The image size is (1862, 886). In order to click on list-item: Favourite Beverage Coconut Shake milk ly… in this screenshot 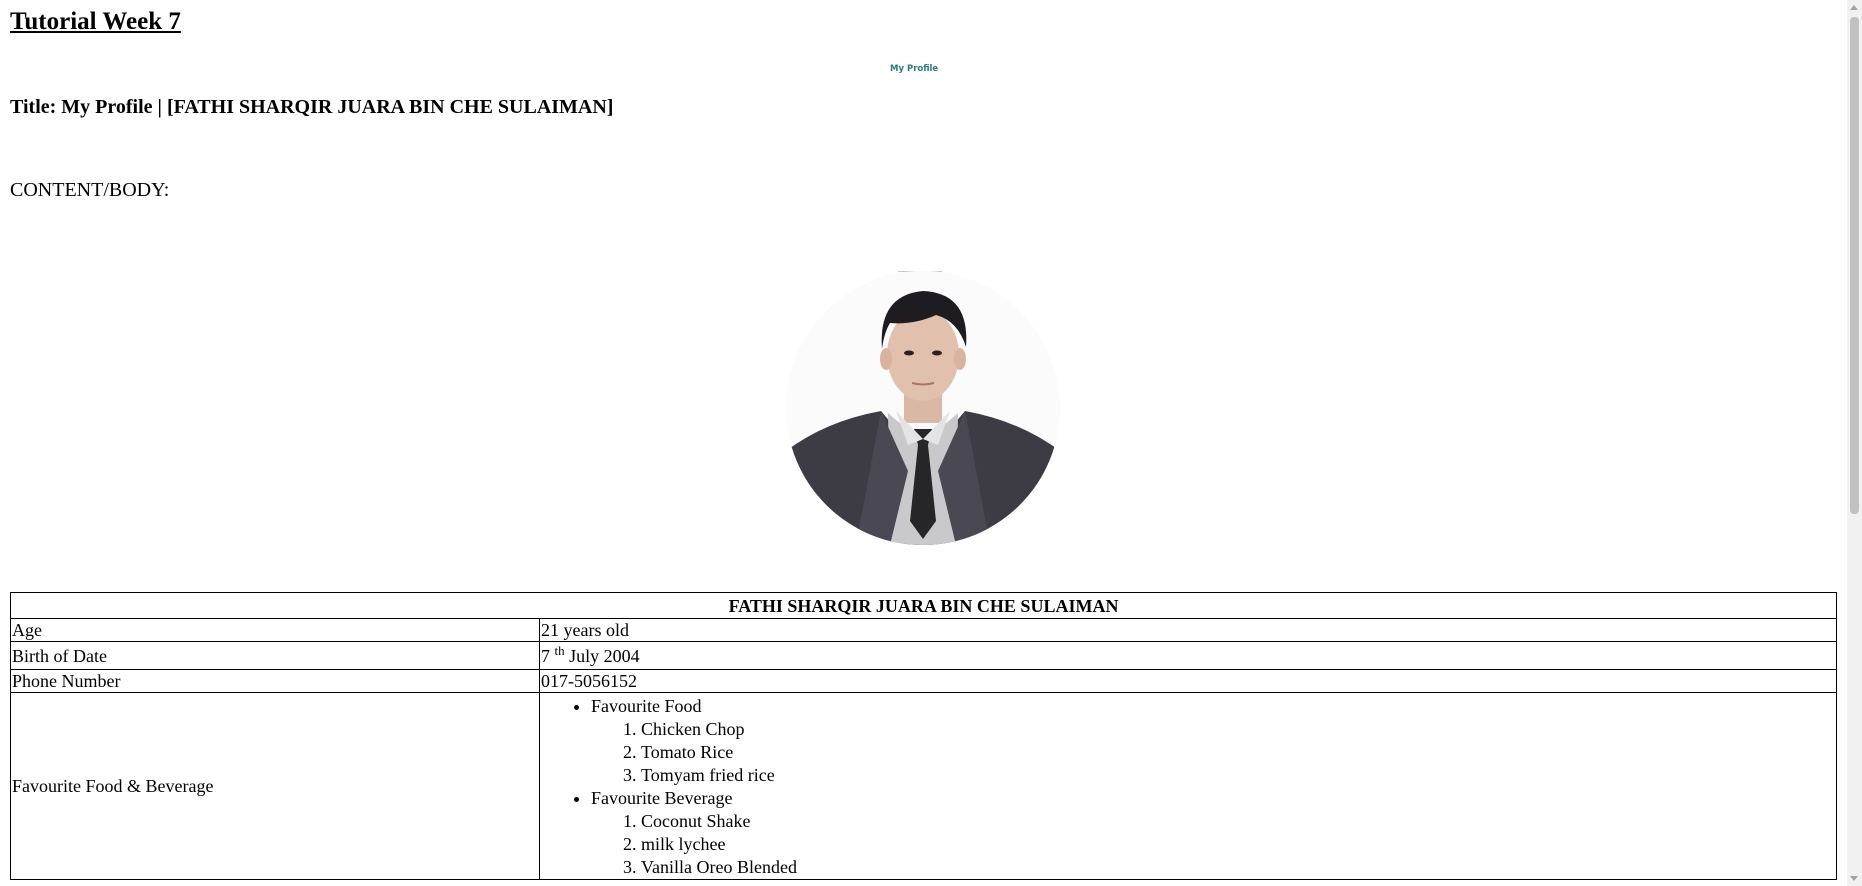, I will do `click(1213, 833)`.